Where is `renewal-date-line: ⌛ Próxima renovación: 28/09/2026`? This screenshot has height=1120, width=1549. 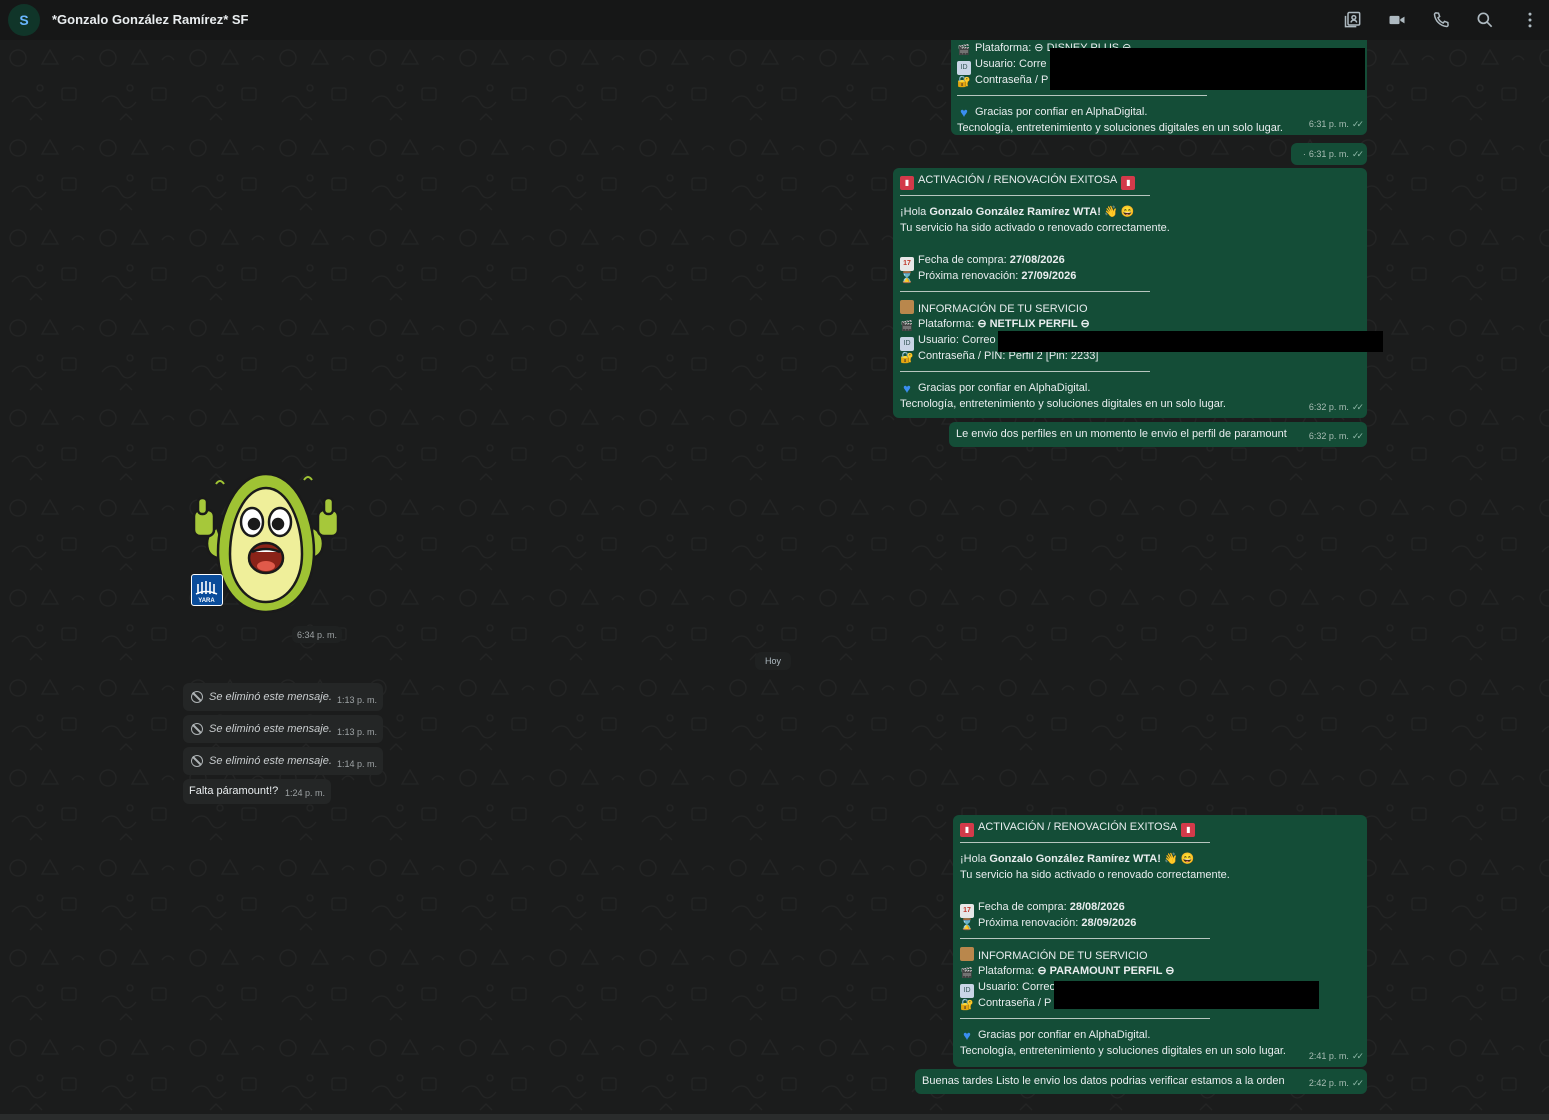 renewal-date-line: ⌛ Próxima renovación: 28/09/2026 is located at coordinates (1048, 924).